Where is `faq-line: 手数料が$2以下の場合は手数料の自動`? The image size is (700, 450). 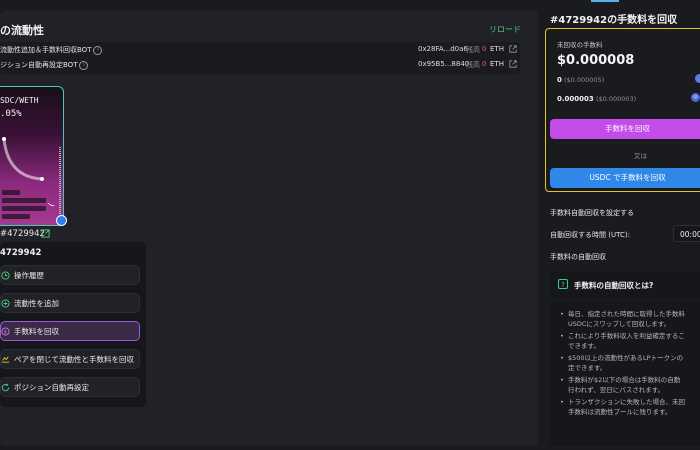
faq-line: 手数料が$2以下の場合は手数料の自動 is located at coordinates (629, 380).